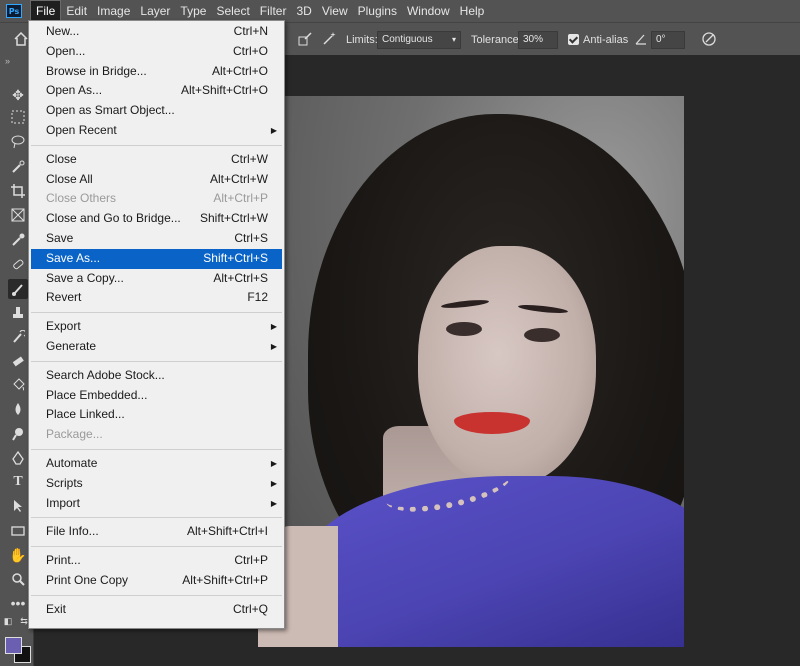 This screenshot has height=666, width=800. Describe the element at coordinates (156, 561) in the screenshot. I see `menu-item-print: Print... Ctrl+P` at that location.